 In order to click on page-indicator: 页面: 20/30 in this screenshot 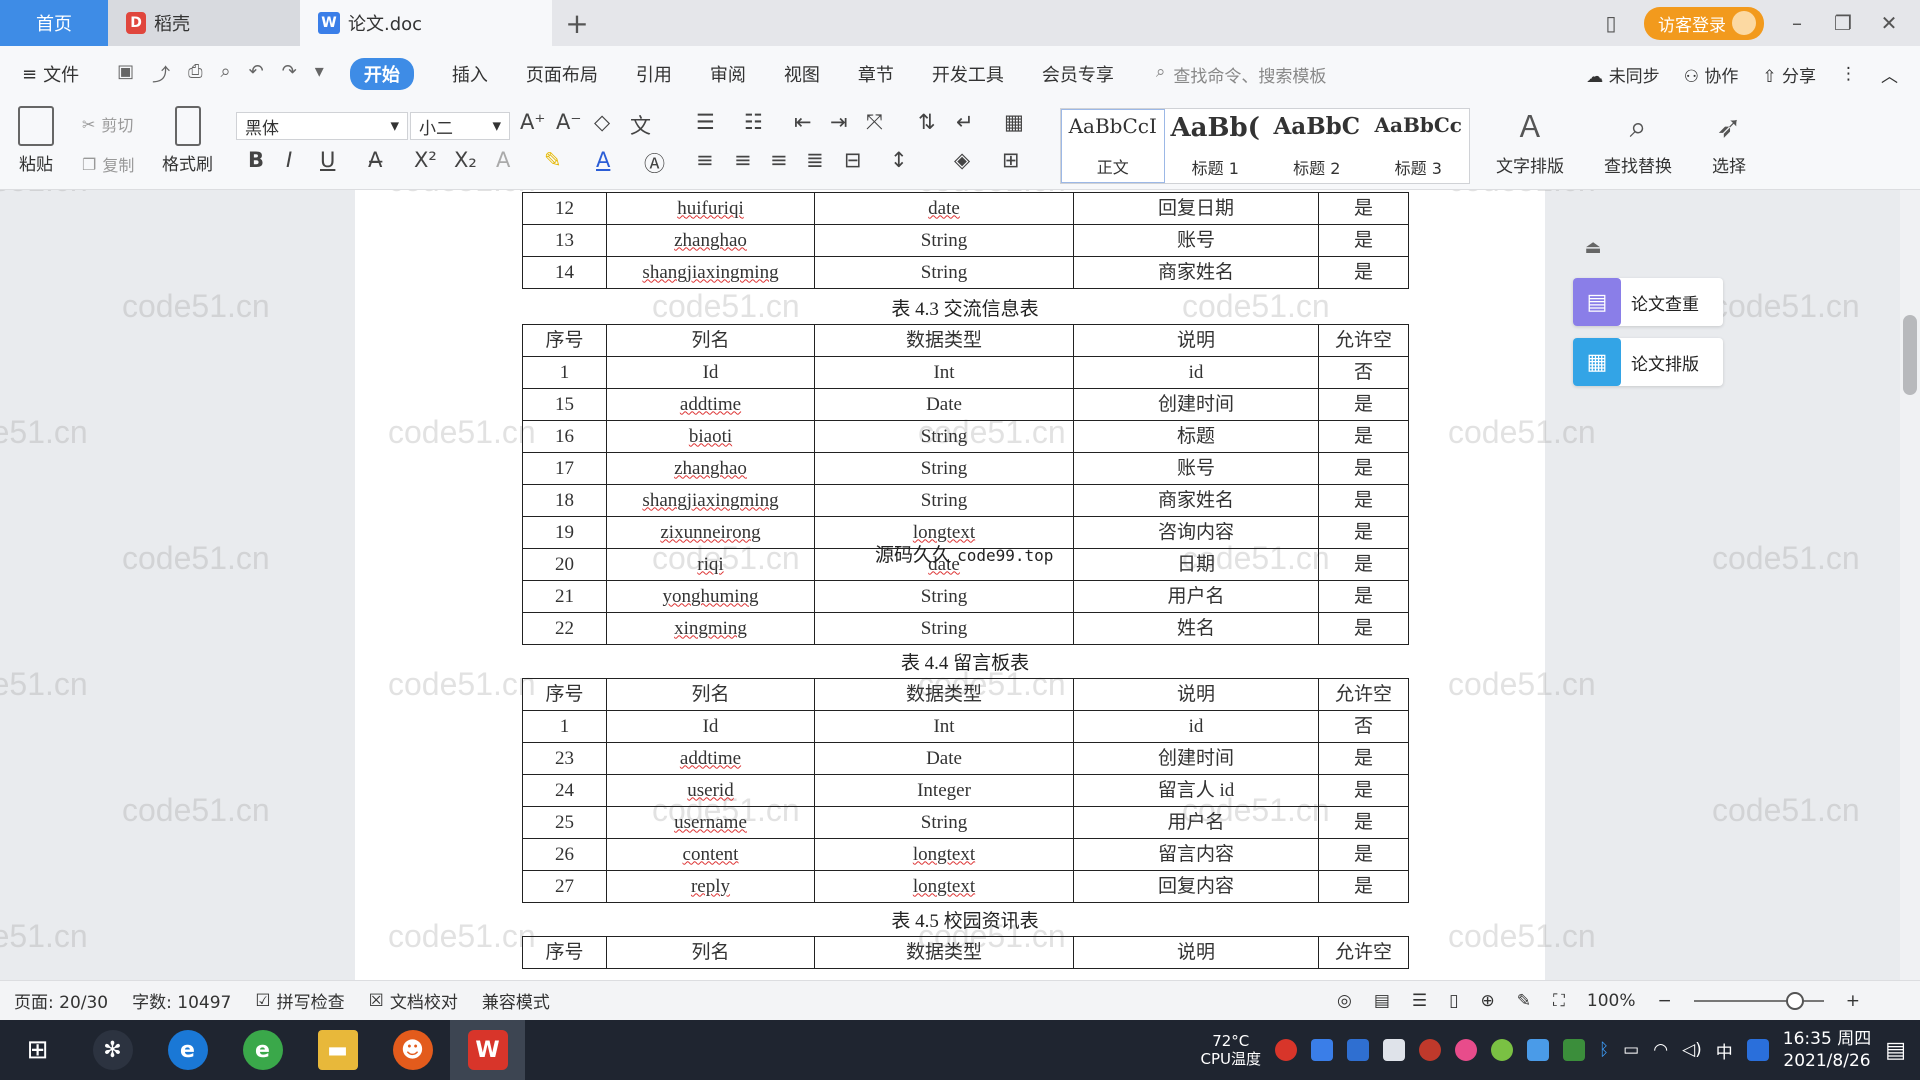, I will do `click(61, 1000)`.